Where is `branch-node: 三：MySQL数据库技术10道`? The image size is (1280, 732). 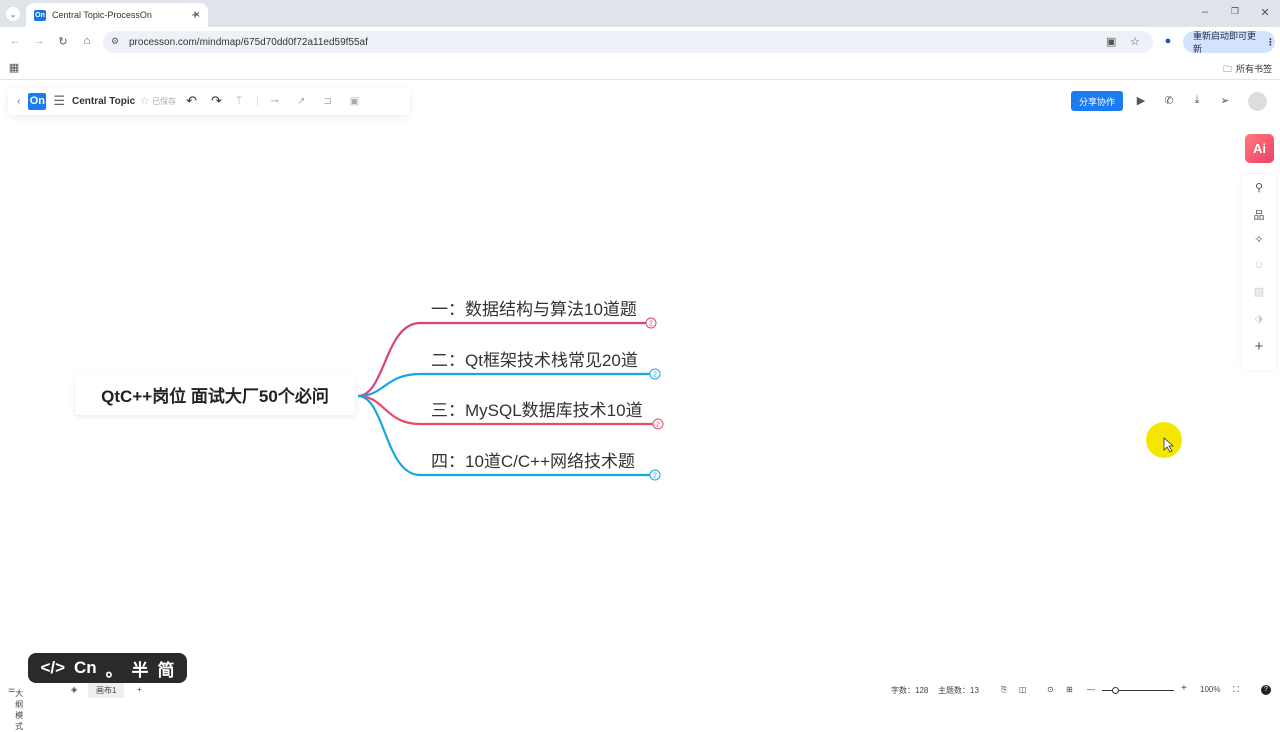 branch-node: 三：MySQL数据库技术10道 is located at coordinates (537, 410).